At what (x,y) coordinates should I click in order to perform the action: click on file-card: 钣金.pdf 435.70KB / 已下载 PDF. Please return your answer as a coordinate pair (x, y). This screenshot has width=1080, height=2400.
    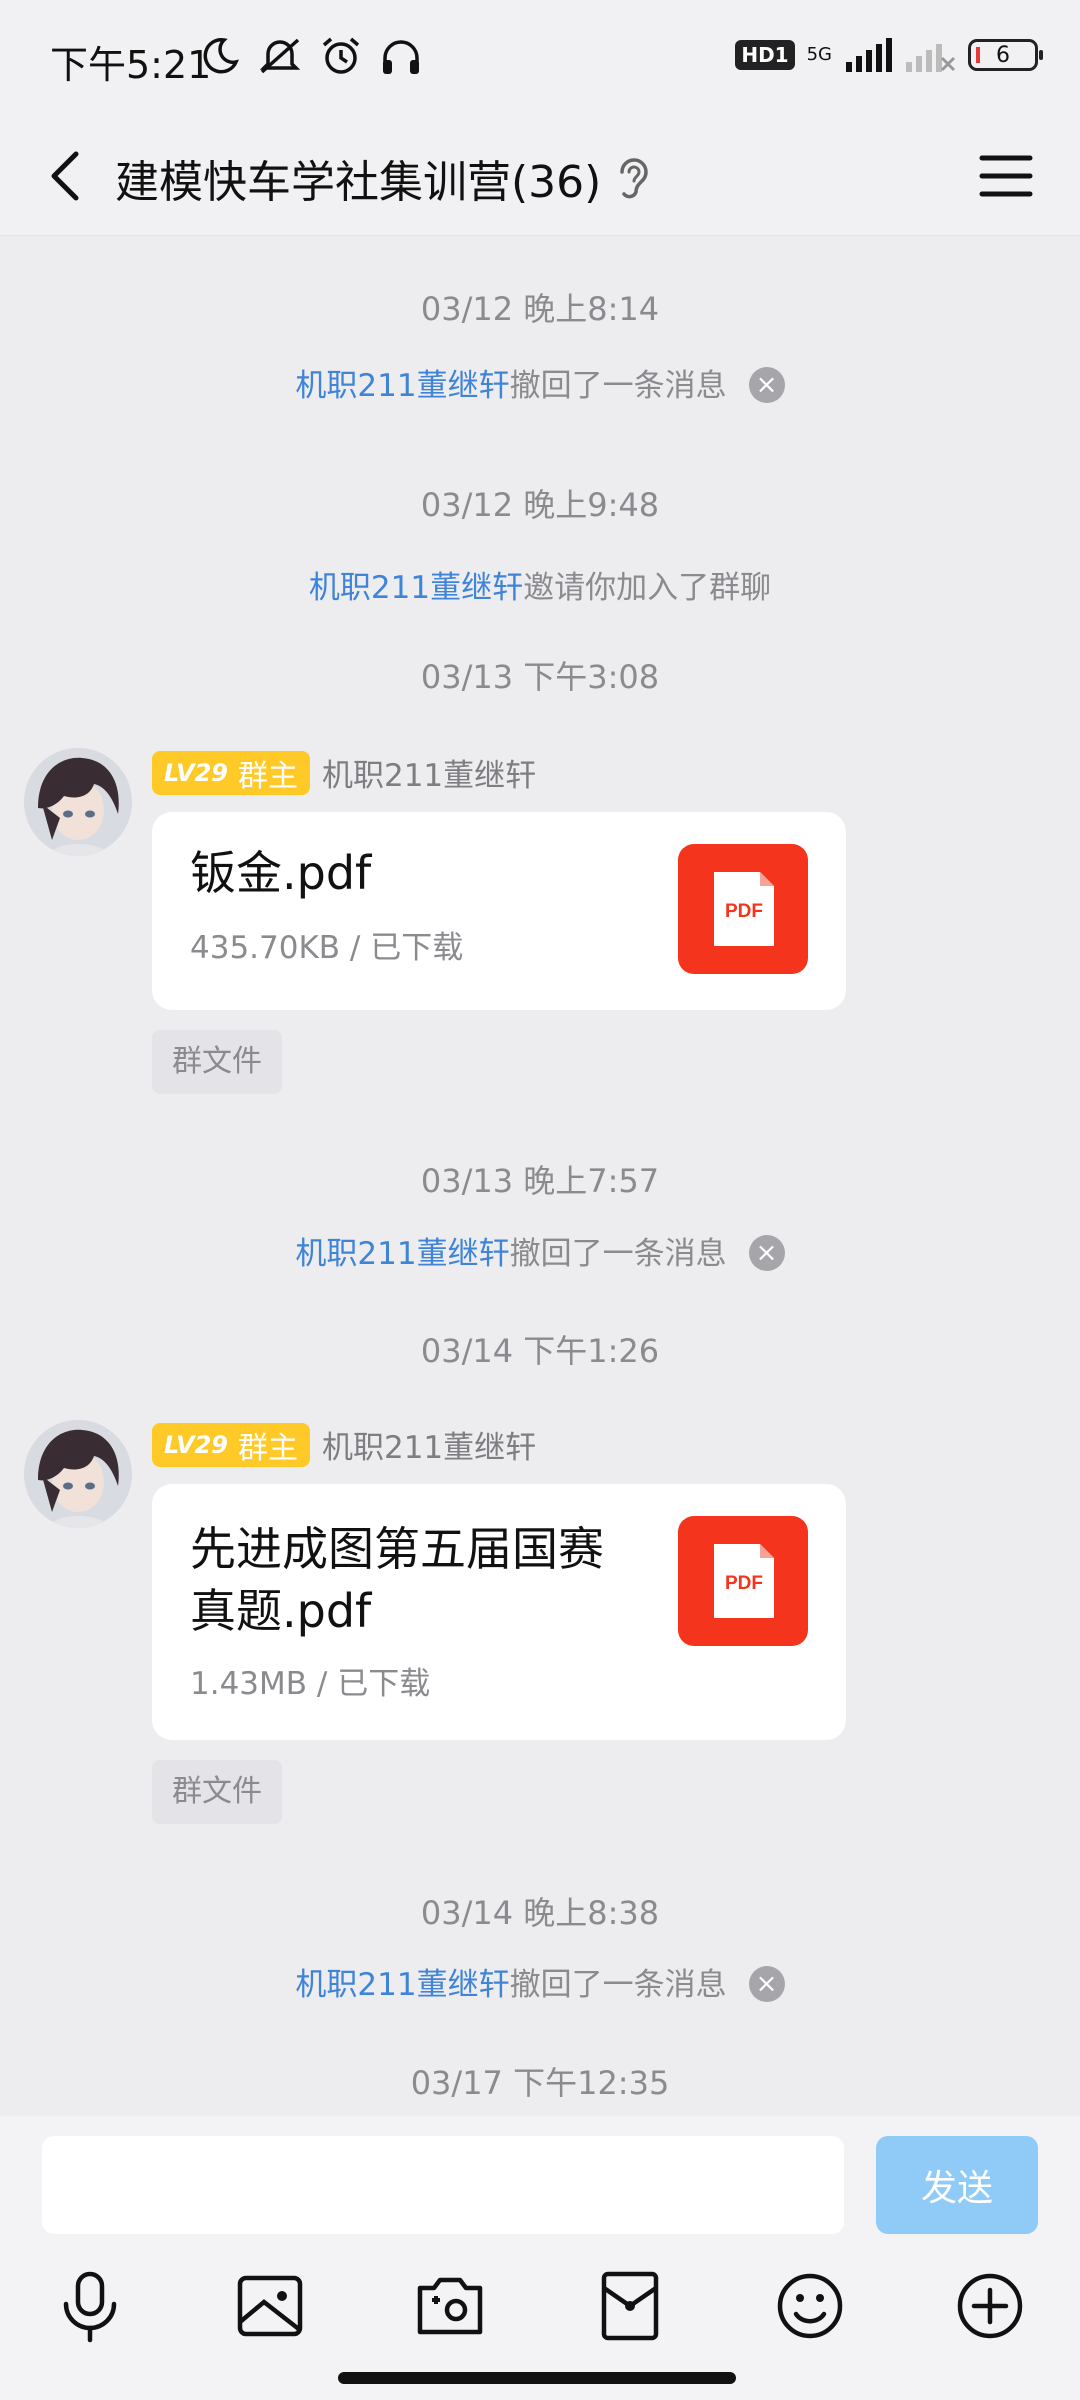
    Looking at the image, I should click on (499, 911).